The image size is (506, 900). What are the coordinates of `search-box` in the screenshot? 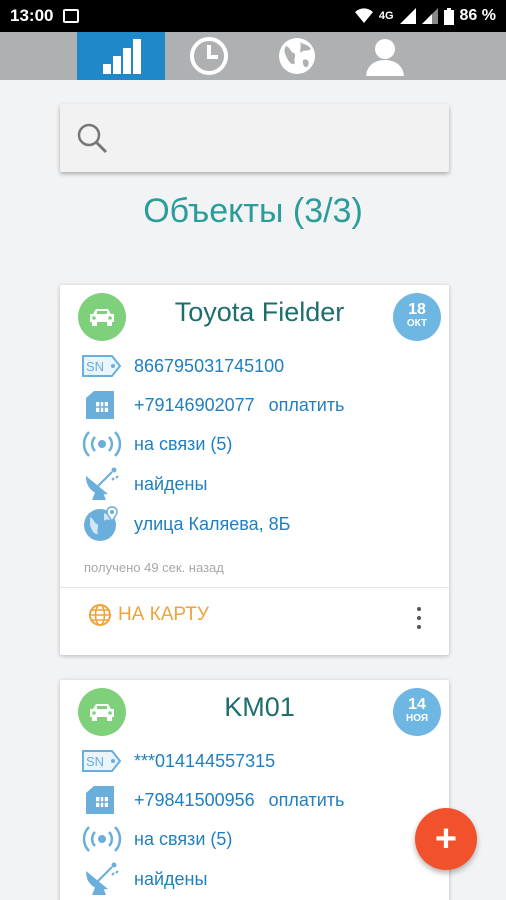 It's located at (254, 138).